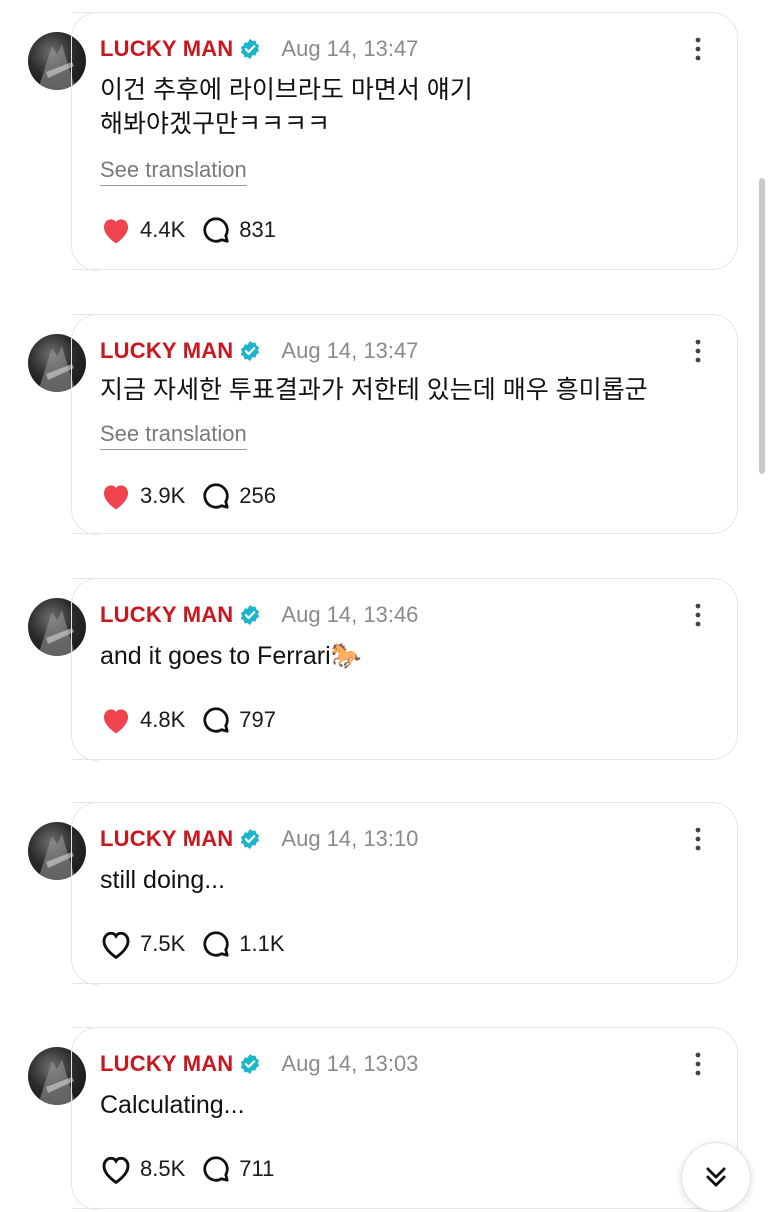 Image resolution: width=769 pixels, height=1212 pixels. What do you see at coordinates (163, 719) in the screenshot?
I see `like-count: 4.8K` at bounding box center [163, 719].